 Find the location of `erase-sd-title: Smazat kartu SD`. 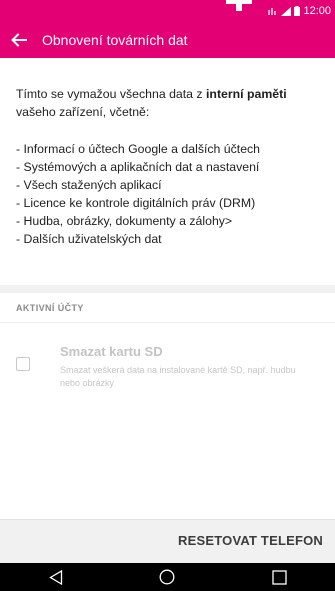

erase-sd-title: Smazat kartu SD is located at coordinates (111, 351).